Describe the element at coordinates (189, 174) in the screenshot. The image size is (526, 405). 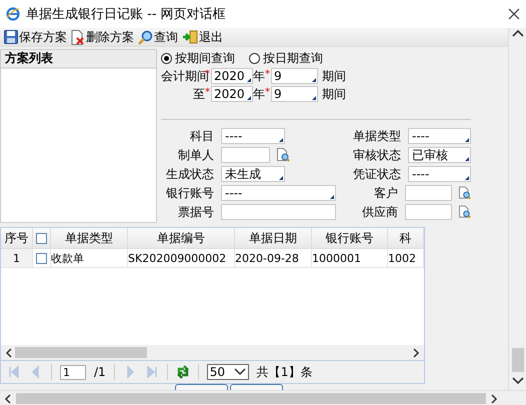
I see `field-label: 生成状态` at that location.